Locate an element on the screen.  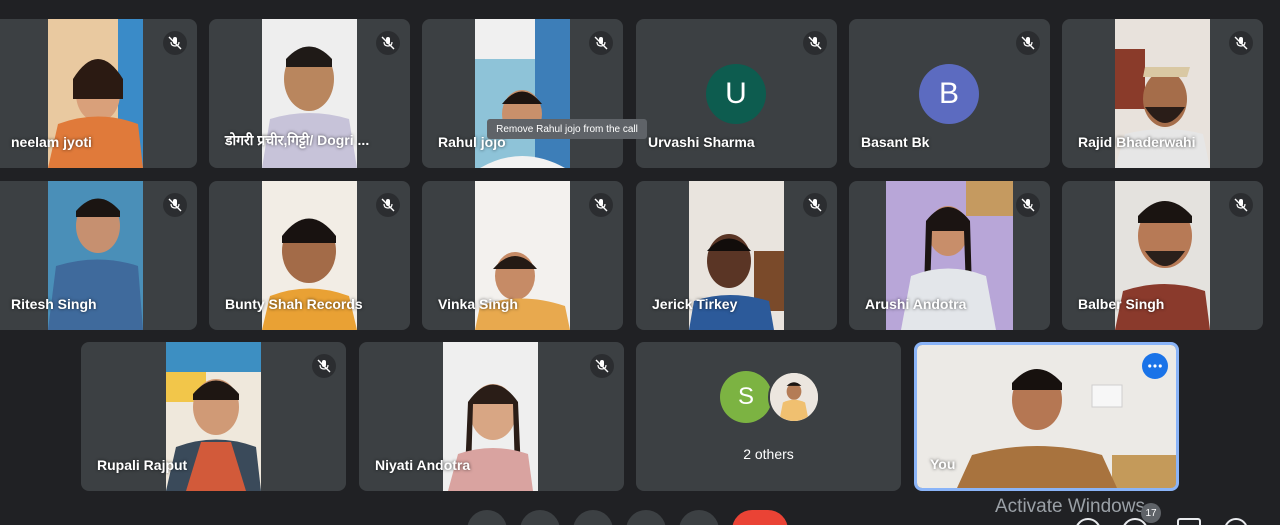
self-tile: You is located at coordinates (1046, 416).